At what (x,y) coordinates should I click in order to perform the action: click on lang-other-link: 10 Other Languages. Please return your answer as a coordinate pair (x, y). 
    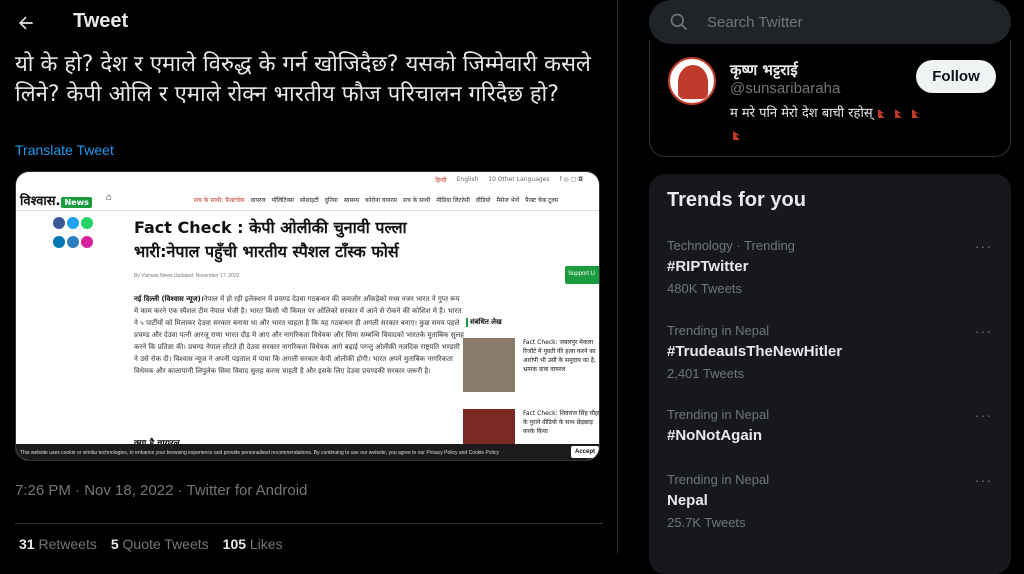
    Looking at the image, I should click on (519, 179).